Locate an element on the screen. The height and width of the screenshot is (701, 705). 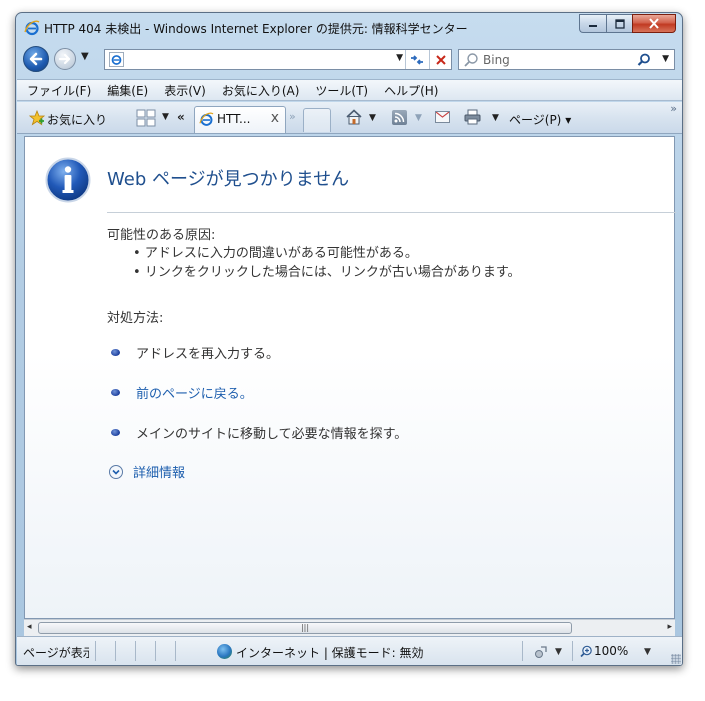
more-info-toggle: 詳細情報 is located at coordinates (147, 471).